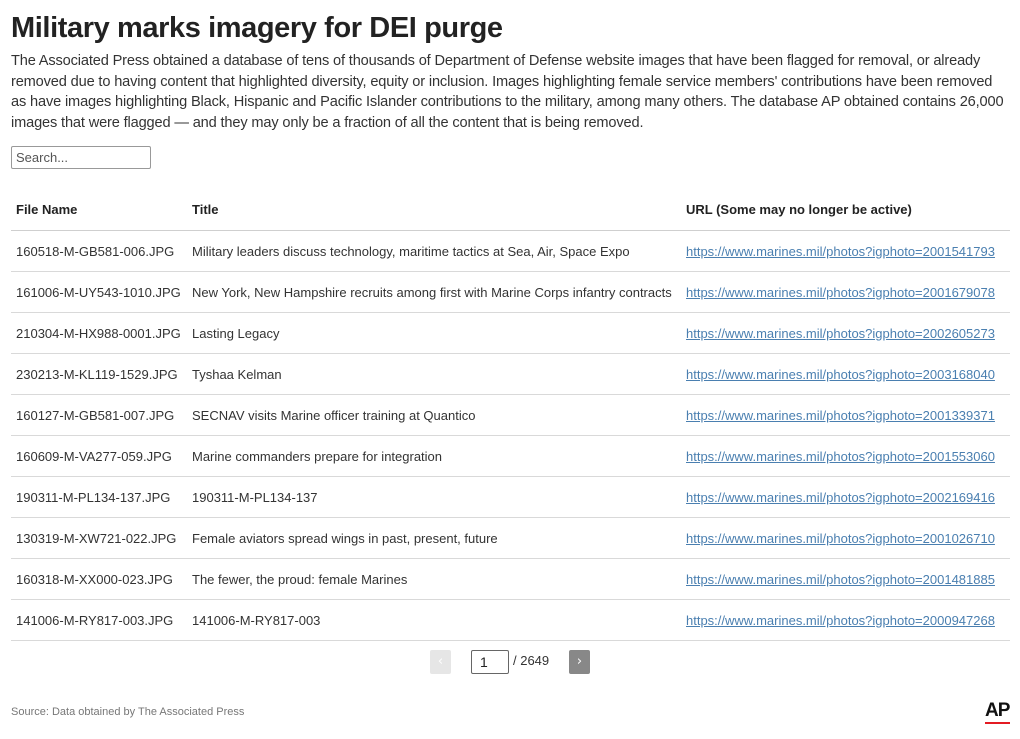 This screenshot has height=739, width=1020. What do you see at coordinates (490, 662) in the screenshot?
I see `page-number-input` at bounding box center [490, 662].